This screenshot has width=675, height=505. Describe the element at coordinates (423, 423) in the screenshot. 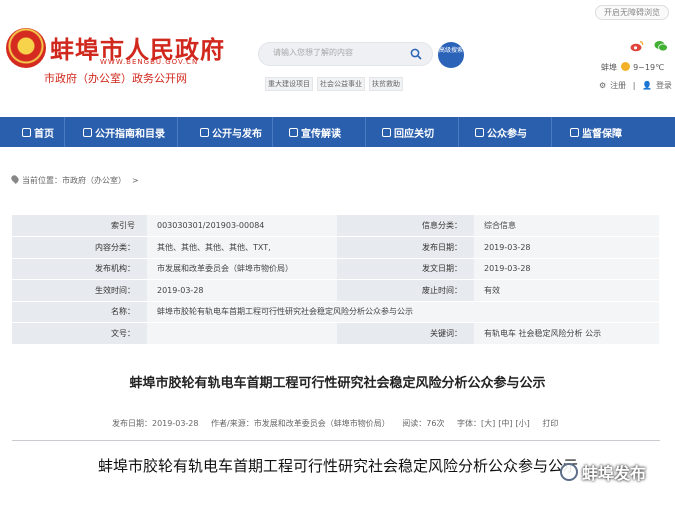

I see `view-count: 阅读：76次` at that location.